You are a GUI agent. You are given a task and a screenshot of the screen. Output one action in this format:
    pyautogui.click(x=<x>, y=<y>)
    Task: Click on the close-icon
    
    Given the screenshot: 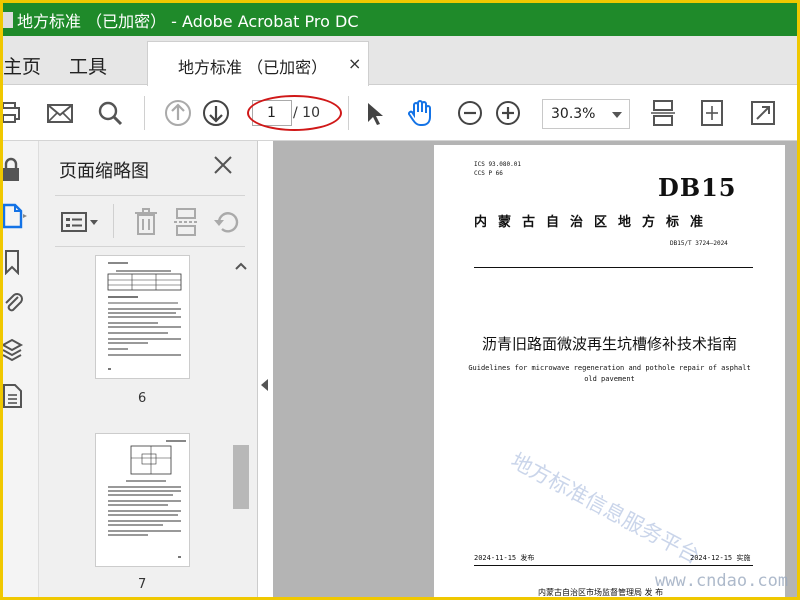 What is the action you would take?
    pyautogui.click(x=223, y=165)
    